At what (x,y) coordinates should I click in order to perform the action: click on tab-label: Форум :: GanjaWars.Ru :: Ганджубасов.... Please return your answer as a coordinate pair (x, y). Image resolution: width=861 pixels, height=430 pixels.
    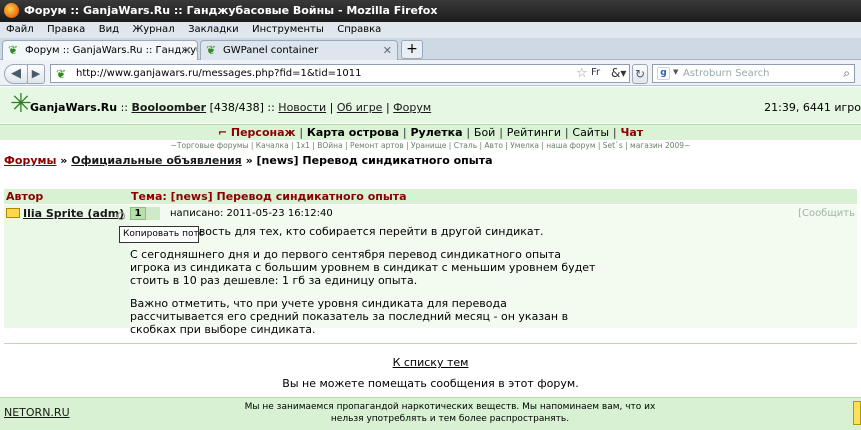
    Looking at the image, I should click on (111, 50).